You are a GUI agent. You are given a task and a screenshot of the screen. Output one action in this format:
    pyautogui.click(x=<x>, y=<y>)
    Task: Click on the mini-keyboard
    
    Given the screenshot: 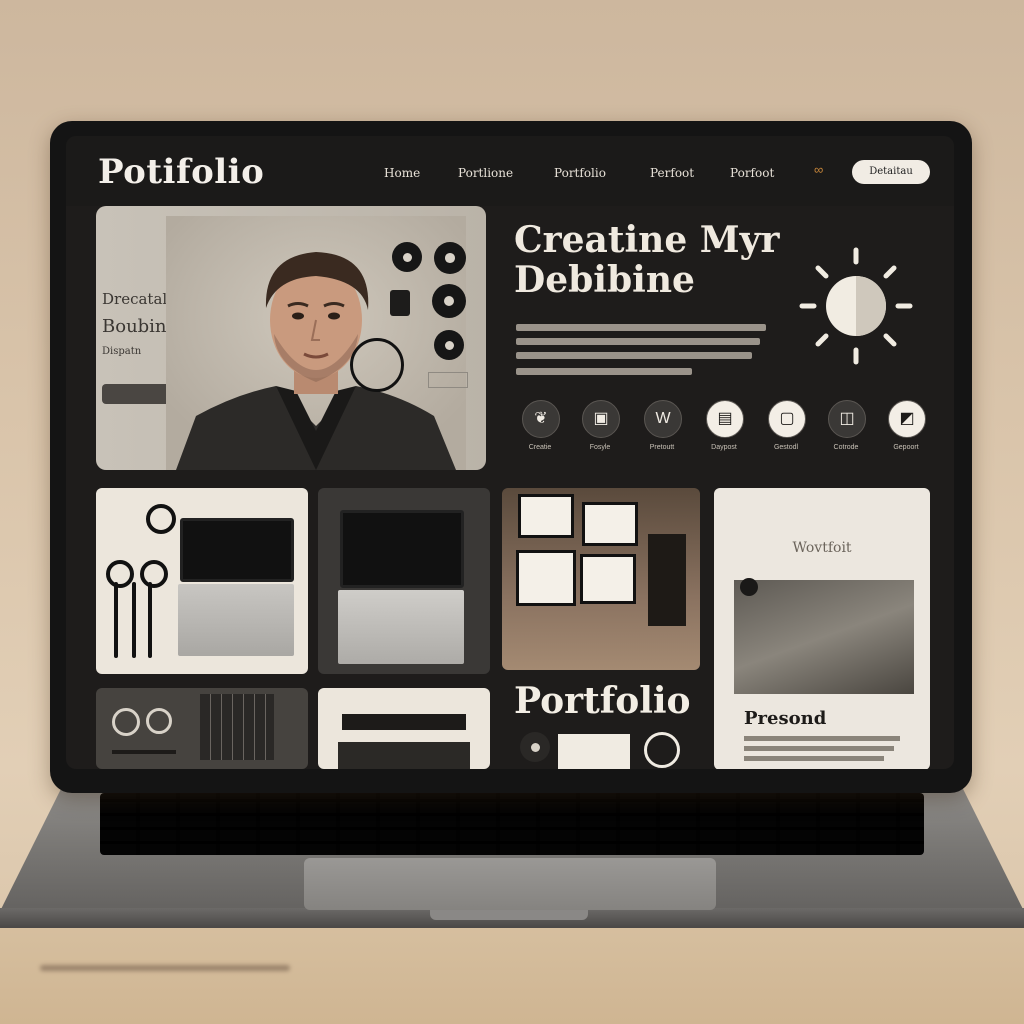 What is the action you would take?
    pyautogui.click(x=404, y=722)
    